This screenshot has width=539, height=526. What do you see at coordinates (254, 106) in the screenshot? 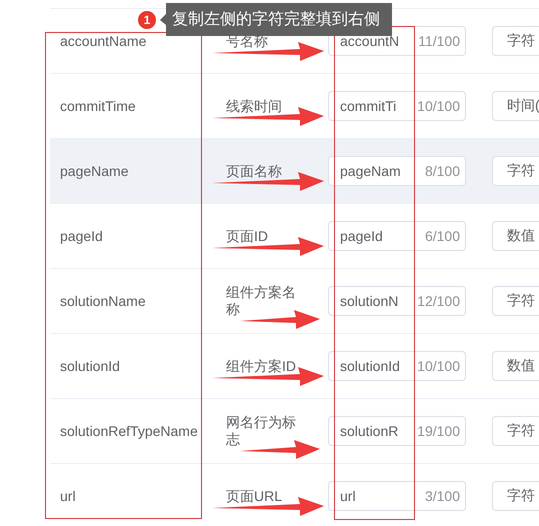
I see `field-label: 线索时间` at bounding box center [254, 106].